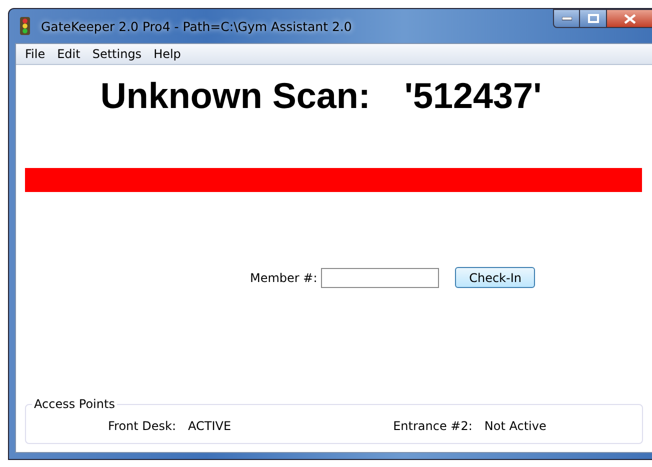 Image resolution: width=652 pixels, height=467 pixels. I want to click on menu-item: Help, so click(167, 54).